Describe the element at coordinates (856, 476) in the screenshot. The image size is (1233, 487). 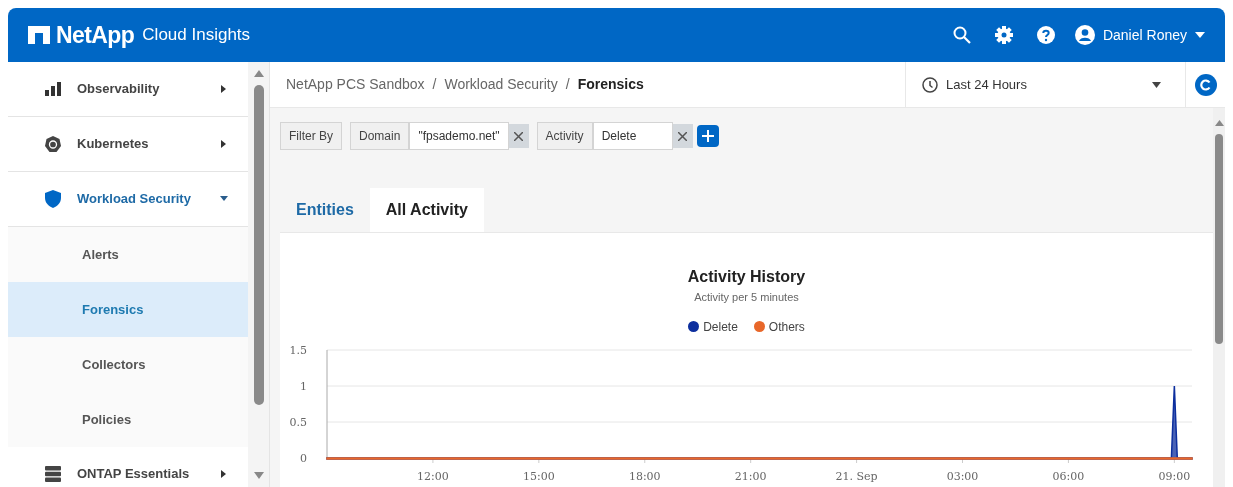
I see `x-tick-label: 21. Sep` at that location.